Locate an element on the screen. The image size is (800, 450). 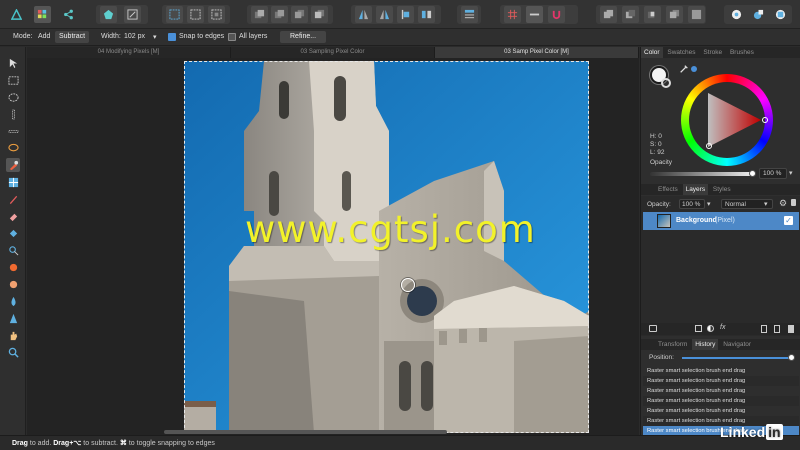
view-mode-icon is located at coordinates (108, 14).